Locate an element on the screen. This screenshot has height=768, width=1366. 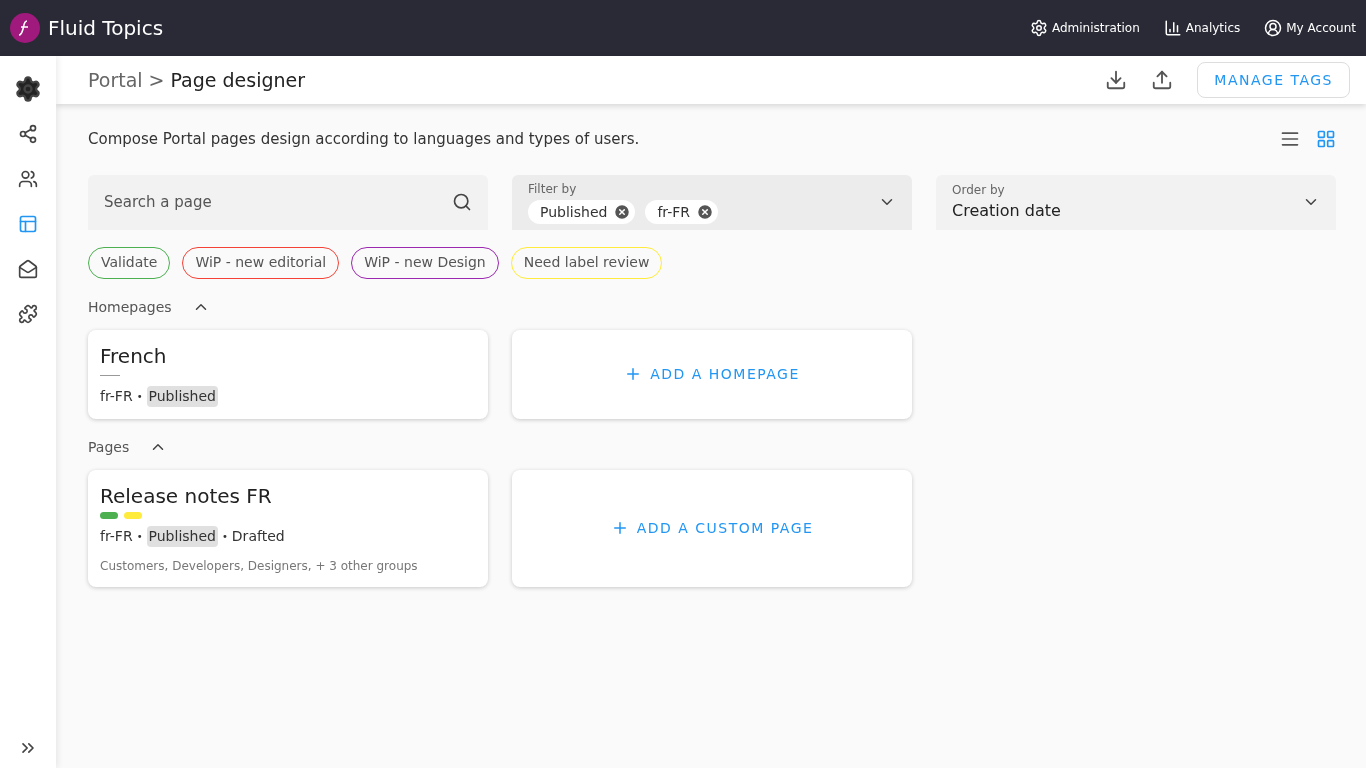
card-title: Release notes FR is located at coordinates (186, 496).